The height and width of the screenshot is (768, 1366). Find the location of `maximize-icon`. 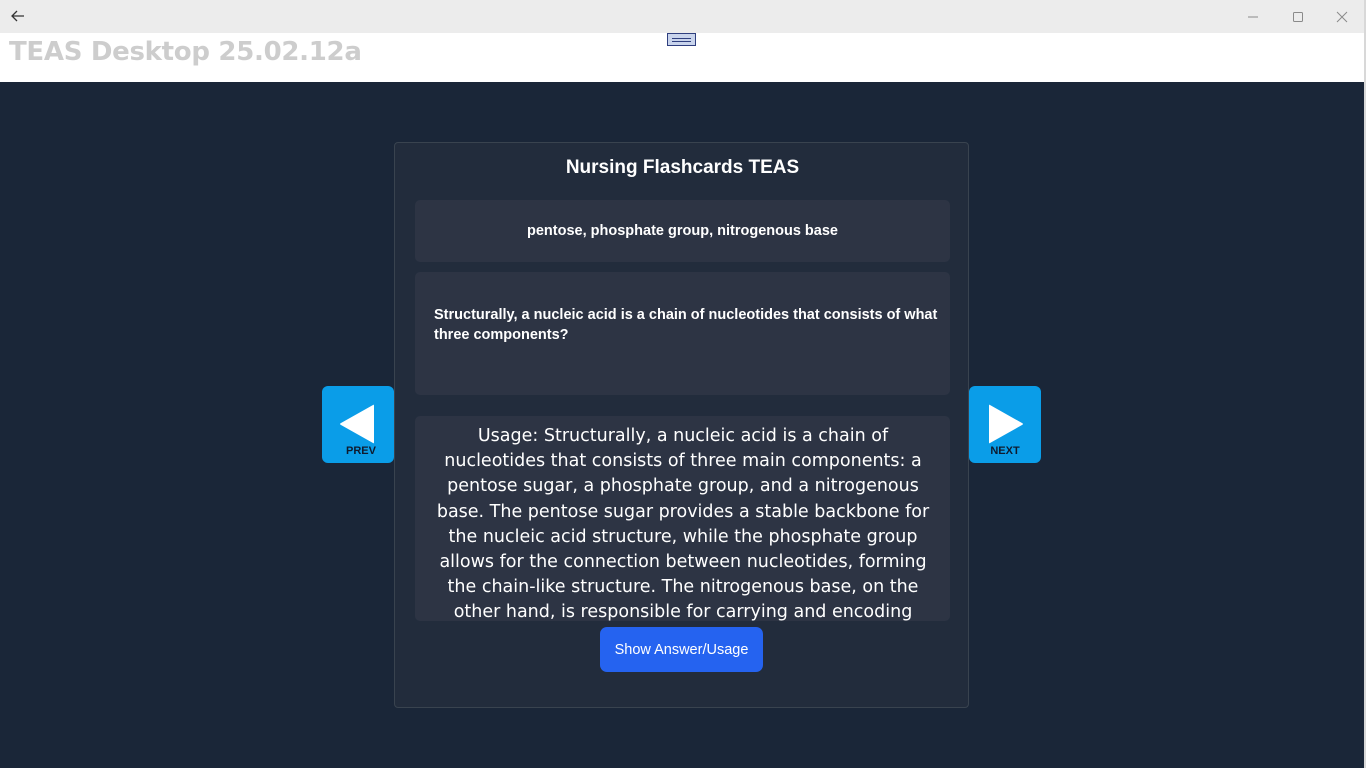

maximize-icon is located at coordinates (1298, 16).